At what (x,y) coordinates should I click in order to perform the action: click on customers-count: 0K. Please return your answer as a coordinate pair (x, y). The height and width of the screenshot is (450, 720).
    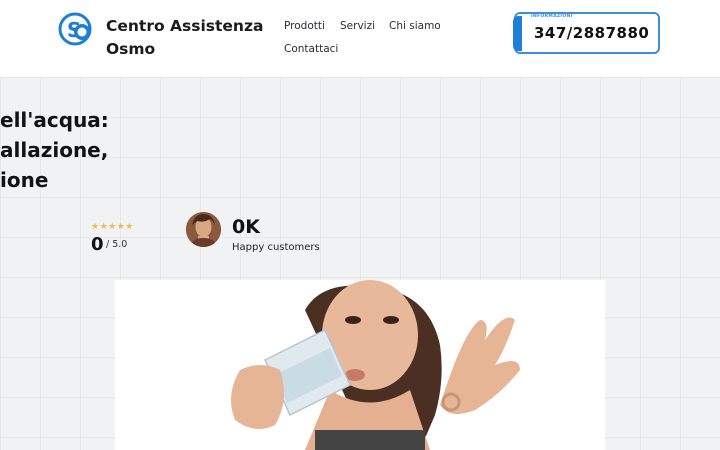
    Looking at the image, I should click on (246, 227).